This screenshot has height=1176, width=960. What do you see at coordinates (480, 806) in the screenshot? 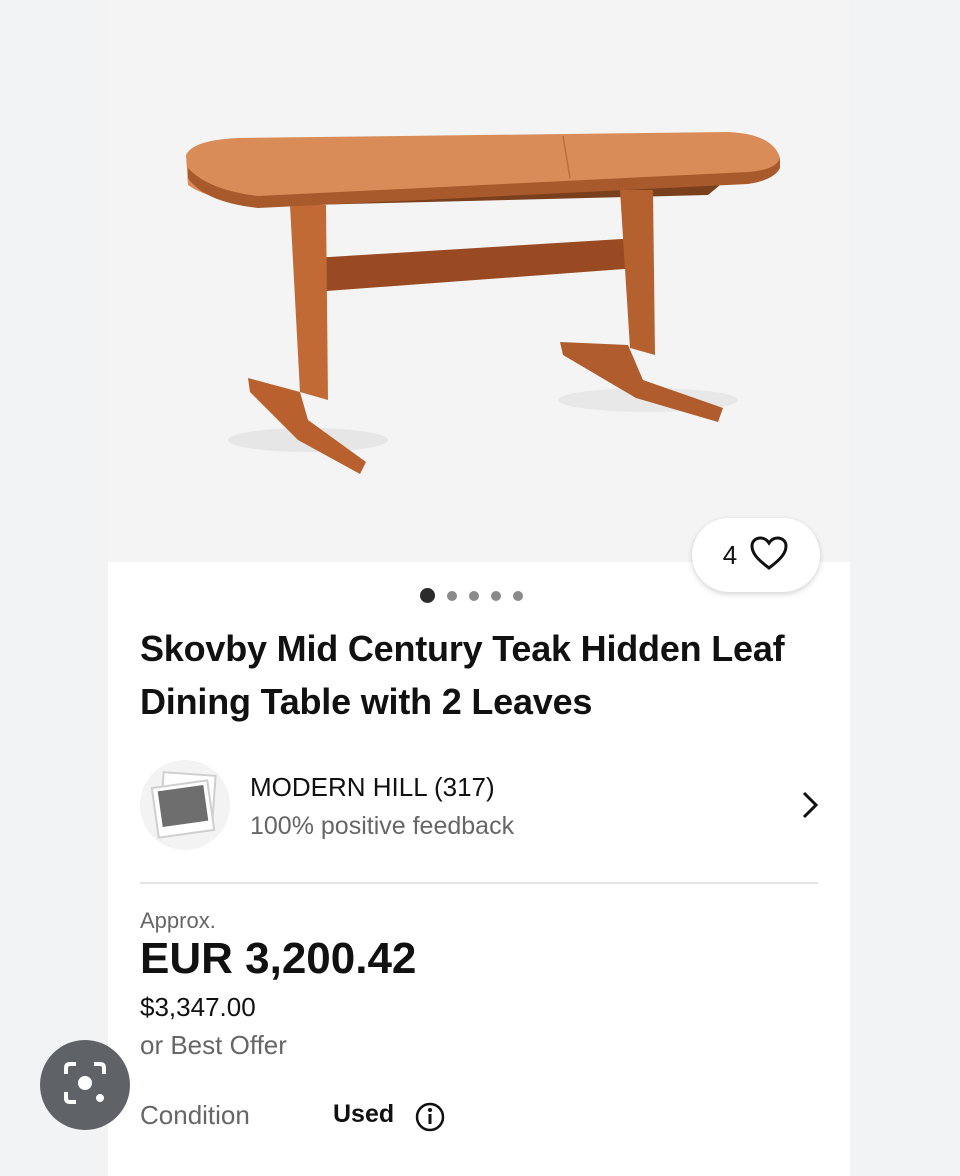
I see `seller-row: MODERN HILL (317) 100% positive feedback` at bounding box center [480, 806].